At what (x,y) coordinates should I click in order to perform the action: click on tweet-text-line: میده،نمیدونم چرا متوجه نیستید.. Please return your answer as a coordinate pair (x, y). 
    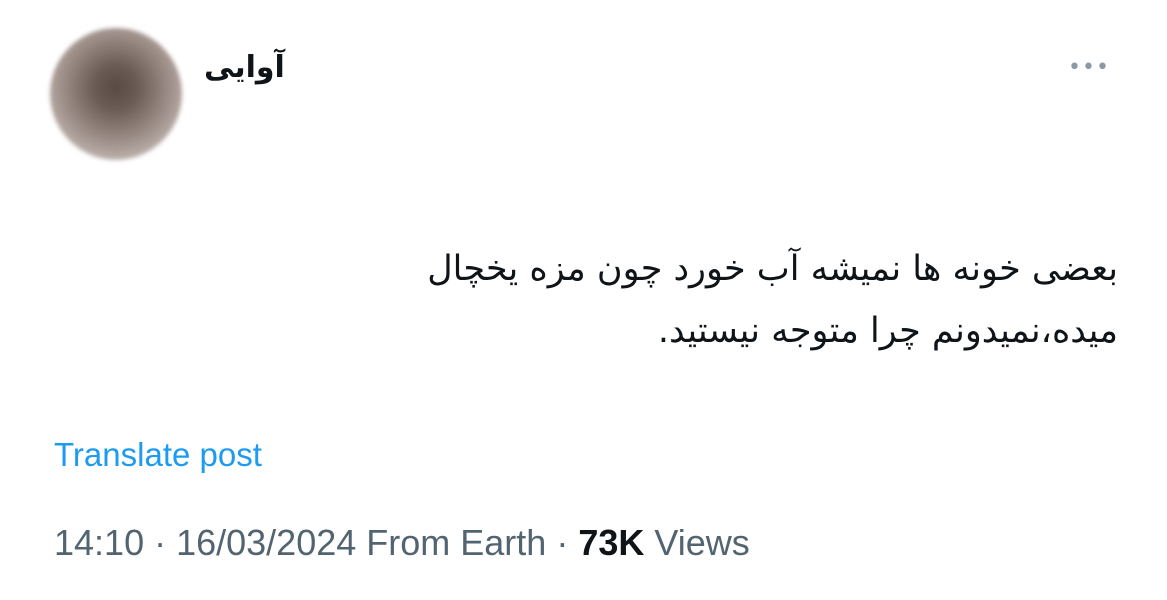
    Looking at the image, I should click on (887, 331).